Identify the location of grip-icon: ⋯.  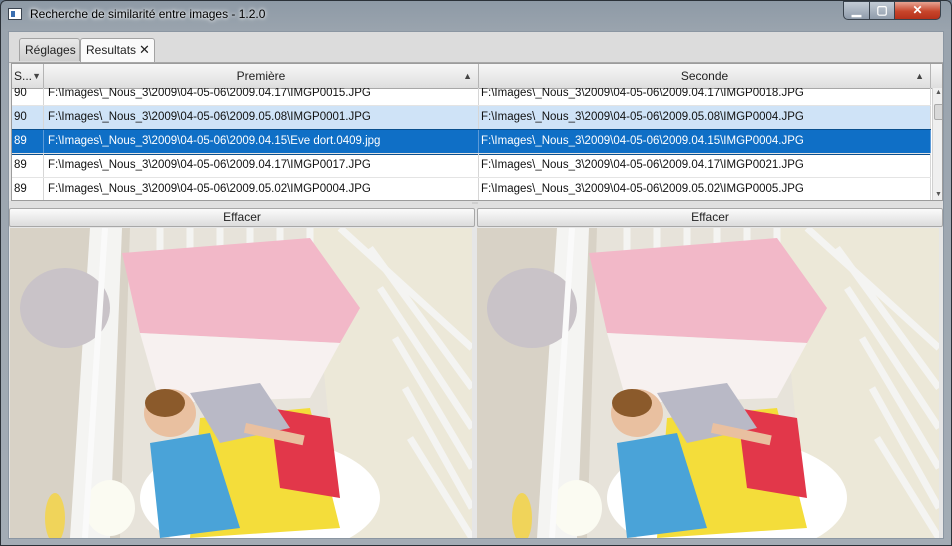
(475, 204).